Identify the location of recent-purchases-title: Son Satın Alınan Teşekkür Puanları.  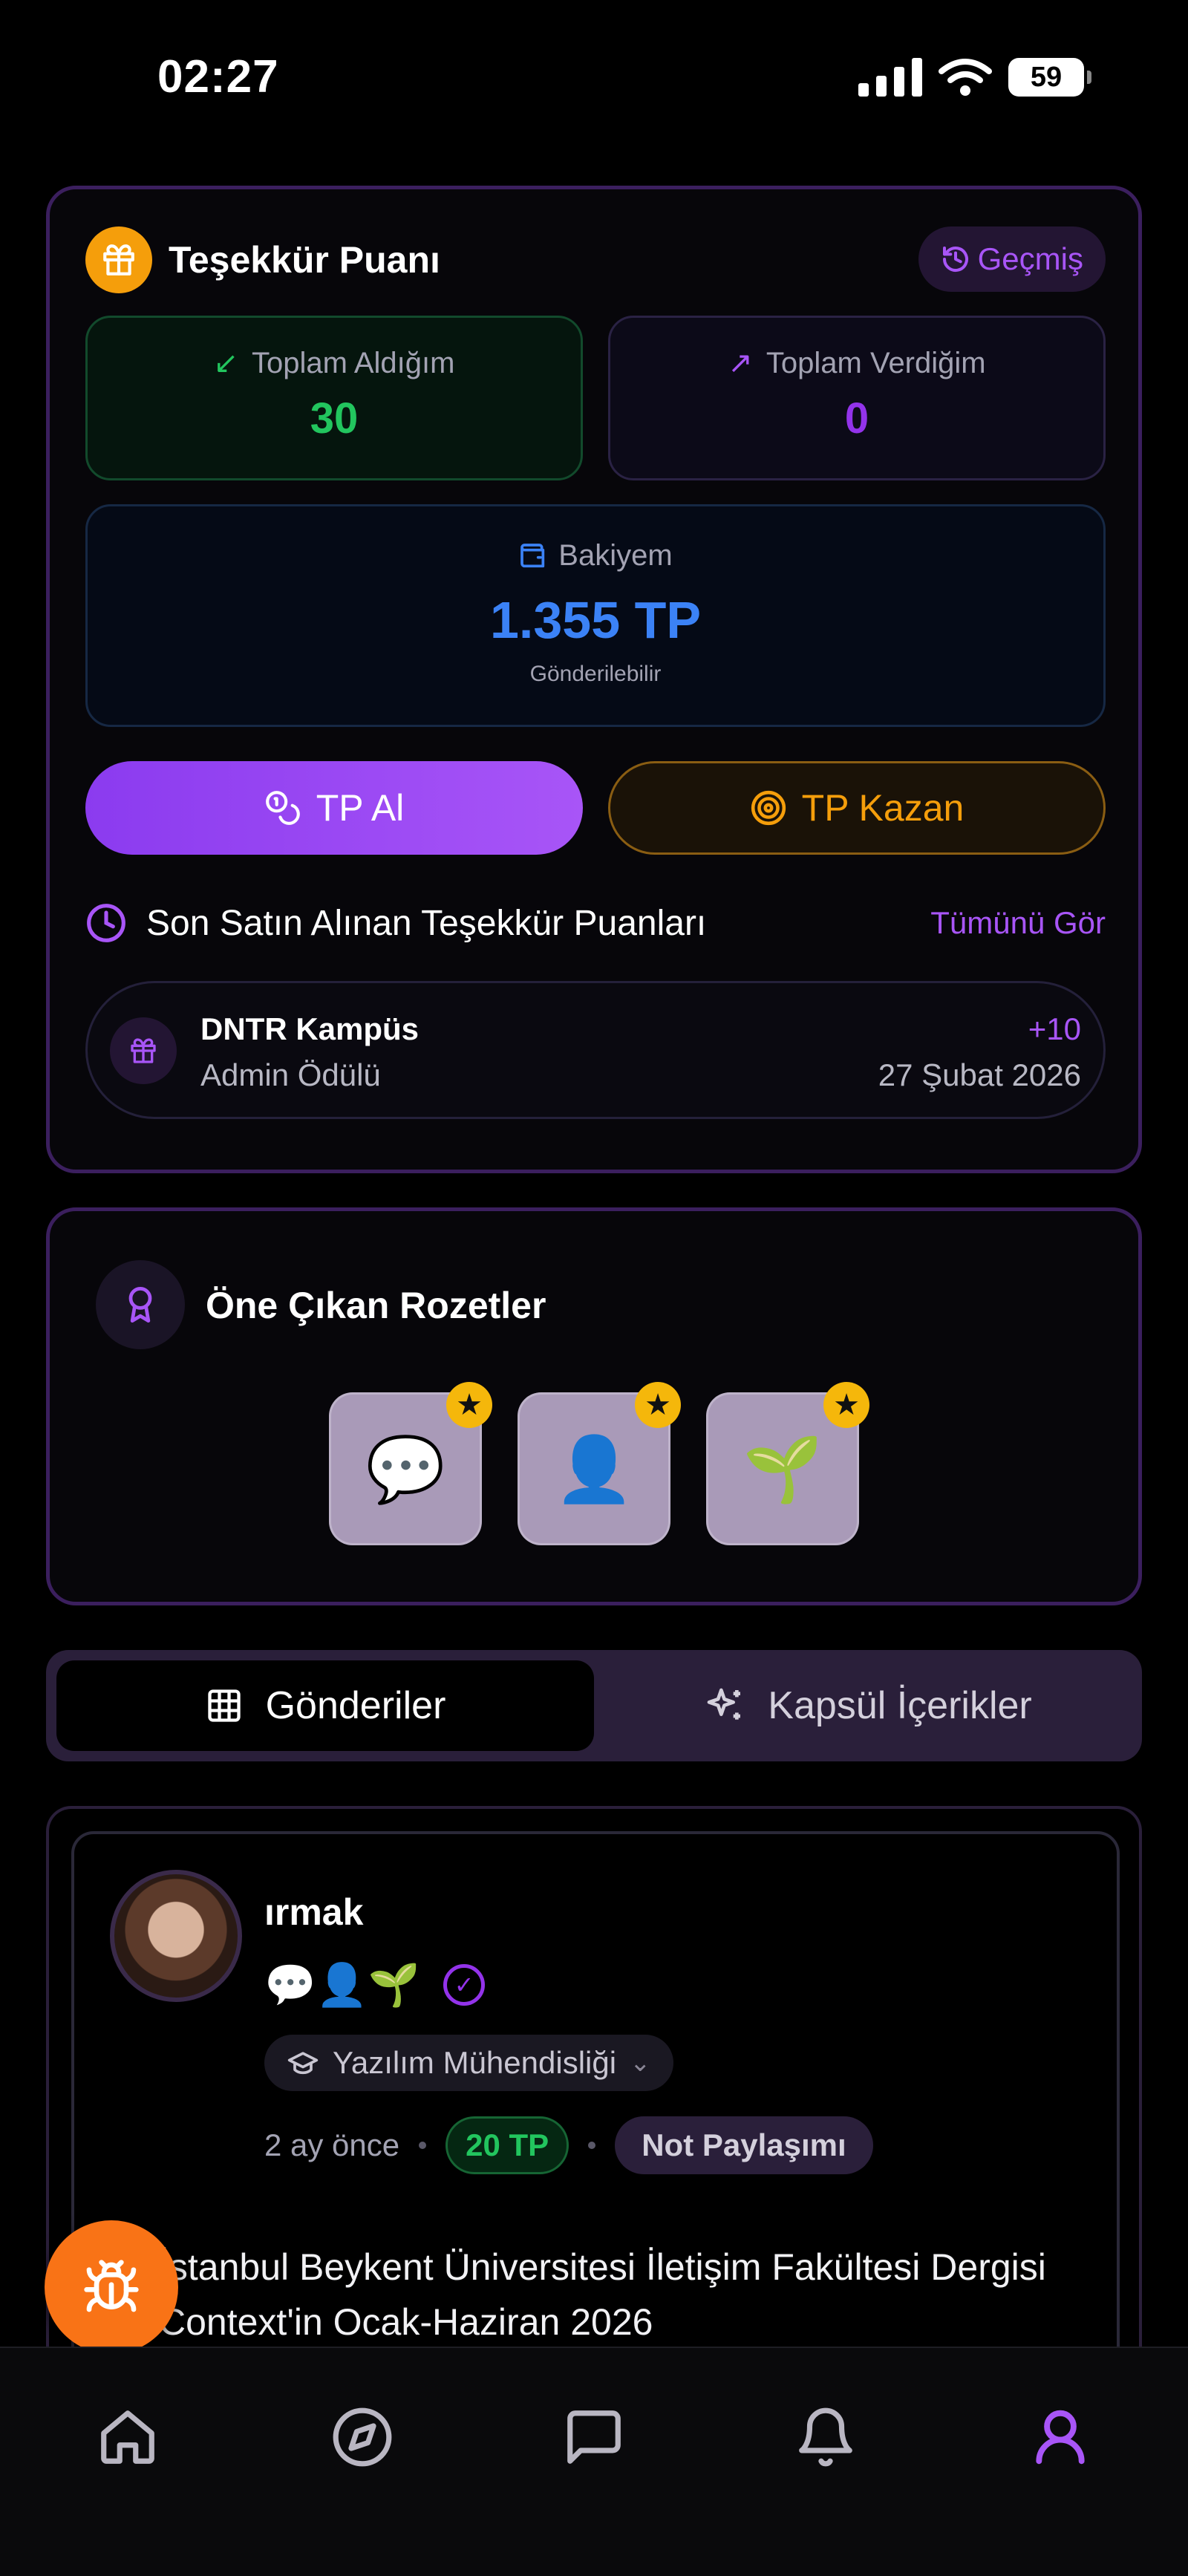
(427, 923).